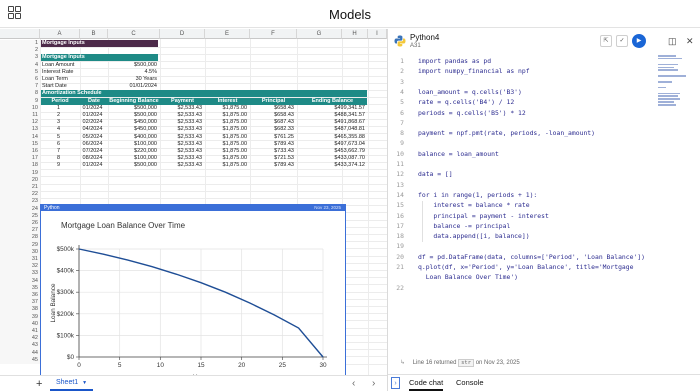 This screenshot has height=391, width=700. I want to click on row-header: 33, so click(20, 274).